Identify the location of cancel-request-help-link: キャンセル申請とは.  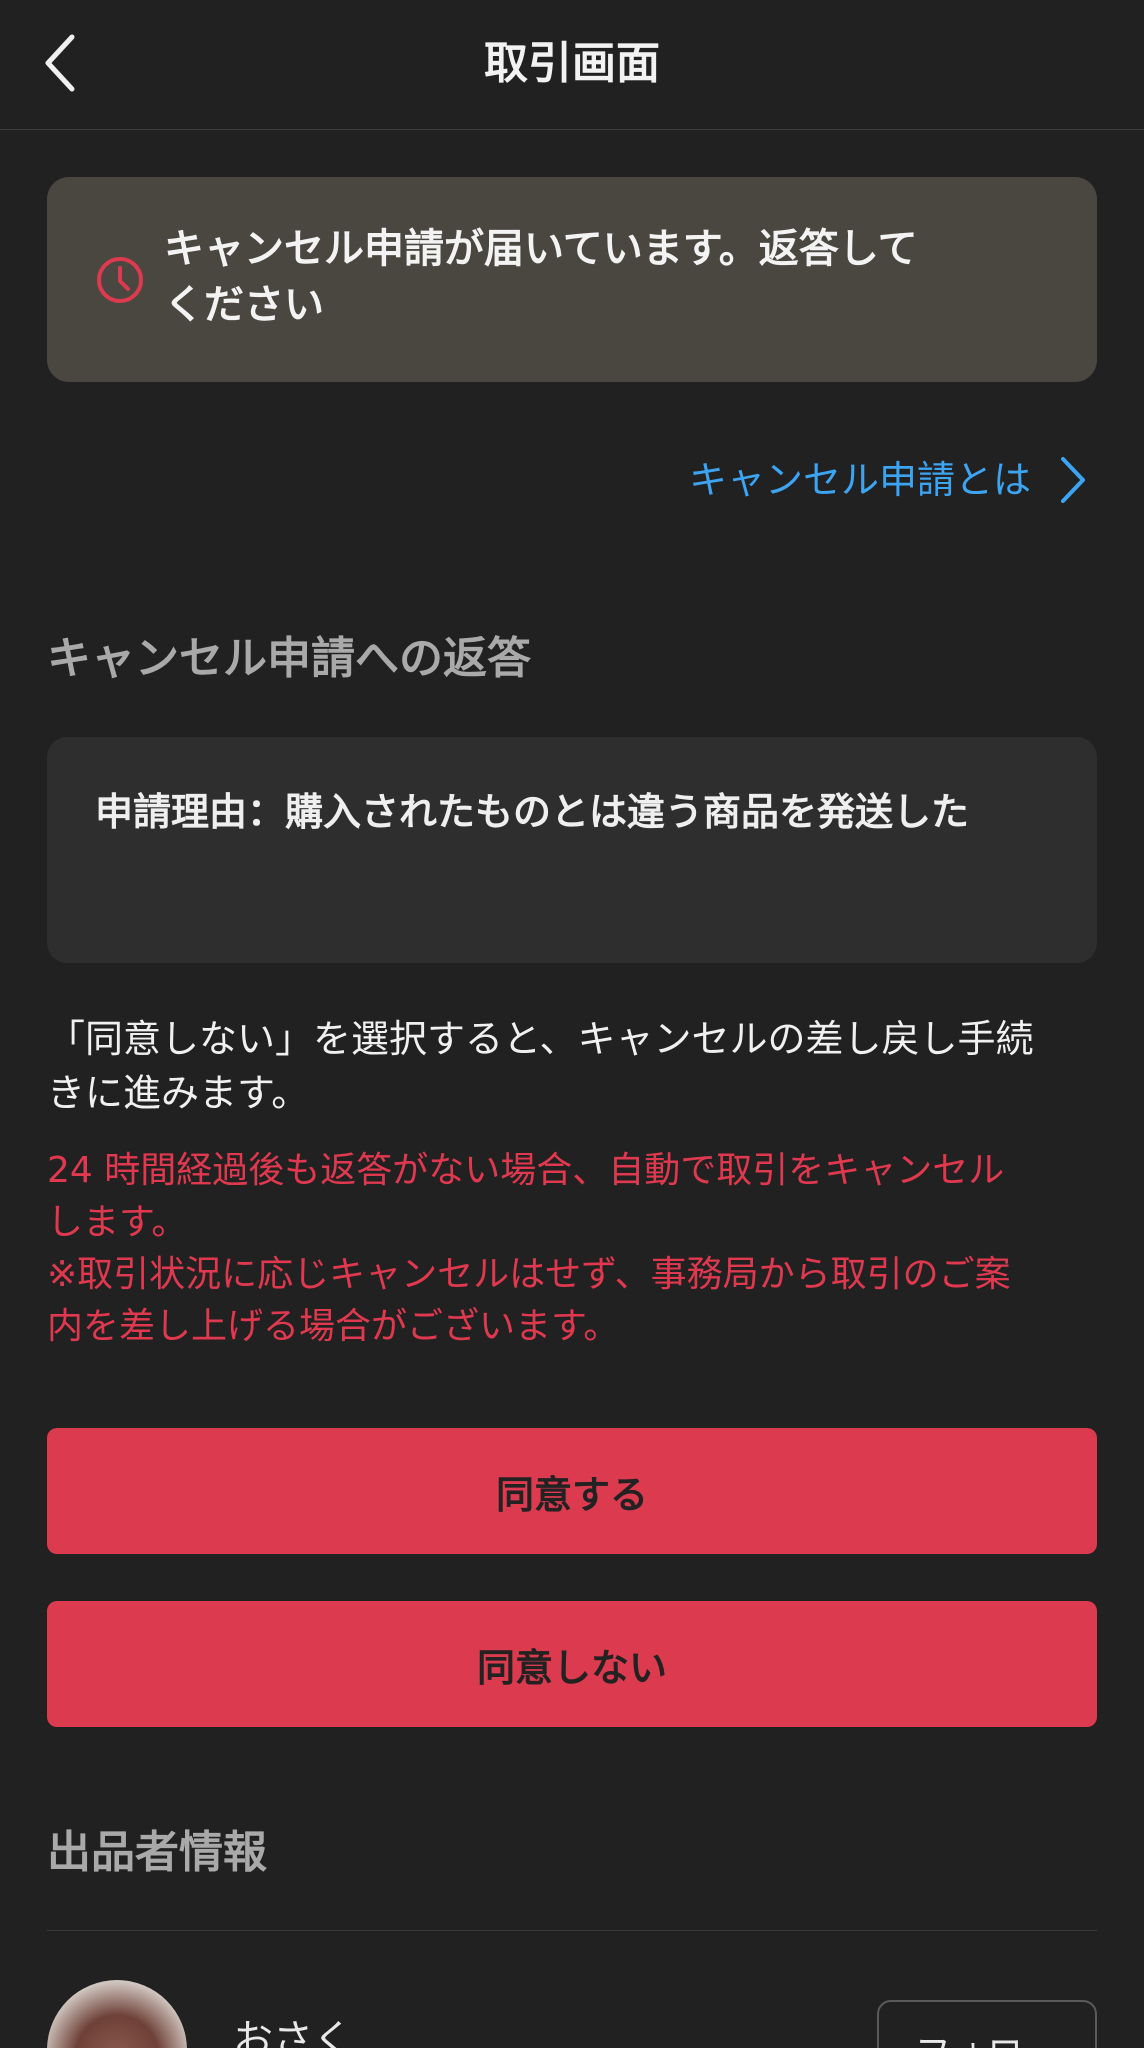
(888, 480).